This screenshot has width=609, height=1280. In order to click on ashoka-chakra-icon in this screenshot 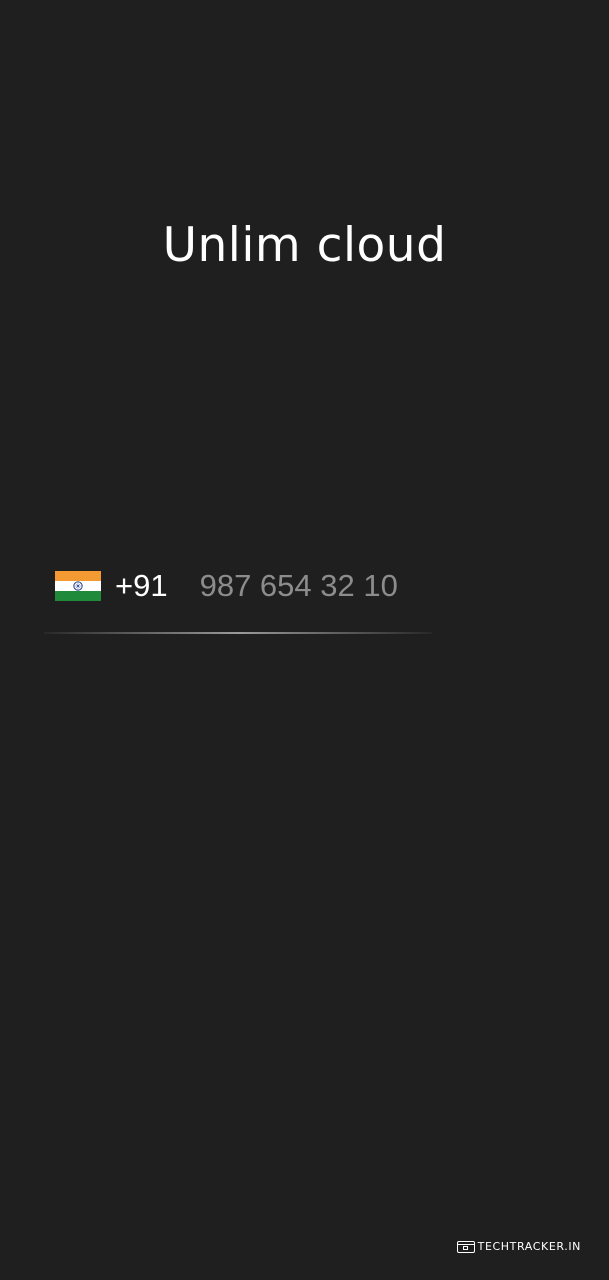, I will do `click(78, 586)`.